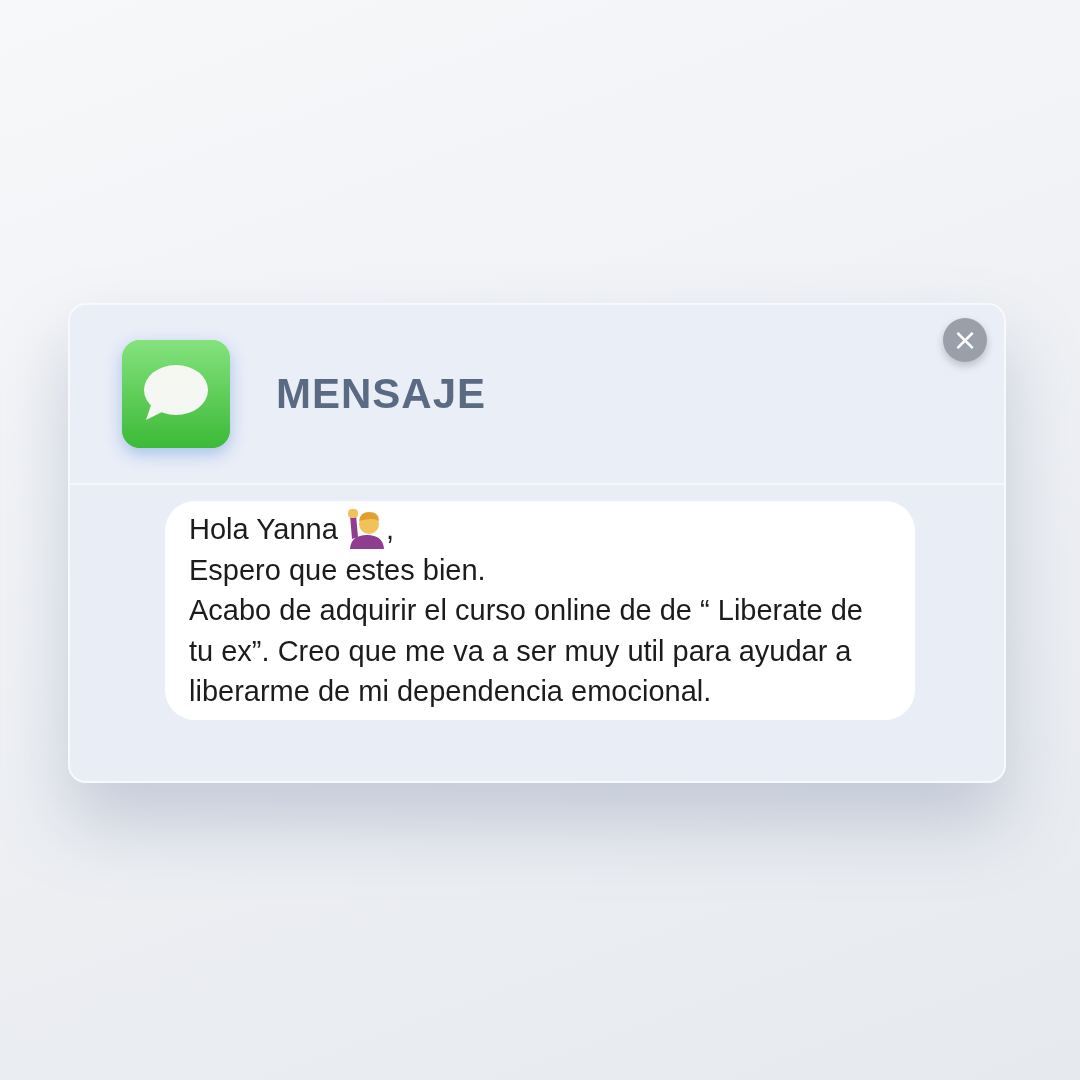 The width and height of the screenshot is (1080, 1080). I want to click on greeting-comma: ,, so click(389, 529).